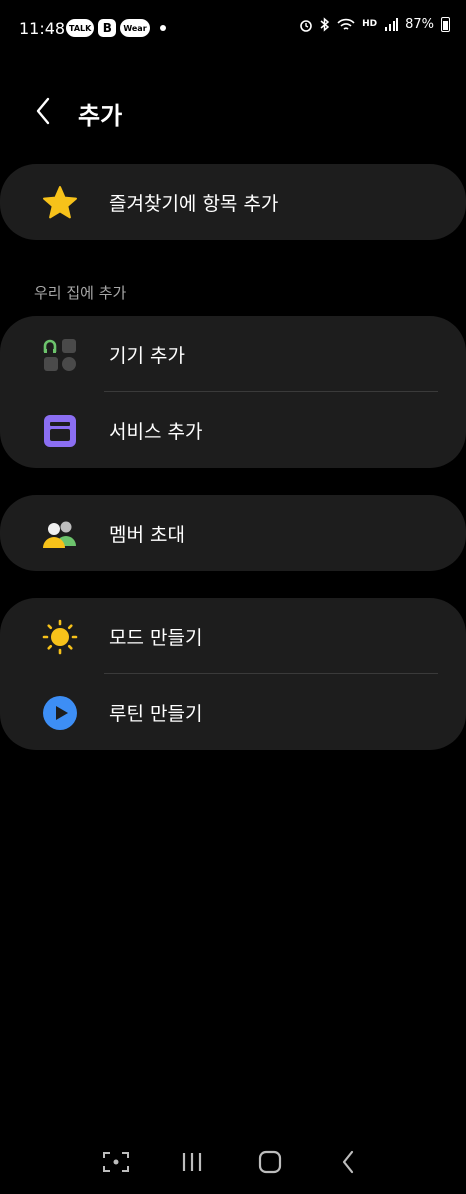 This screenshot has height=1194, width=466. I want to click on home-section-title: 우리 집에 추가, so click(80, 293).